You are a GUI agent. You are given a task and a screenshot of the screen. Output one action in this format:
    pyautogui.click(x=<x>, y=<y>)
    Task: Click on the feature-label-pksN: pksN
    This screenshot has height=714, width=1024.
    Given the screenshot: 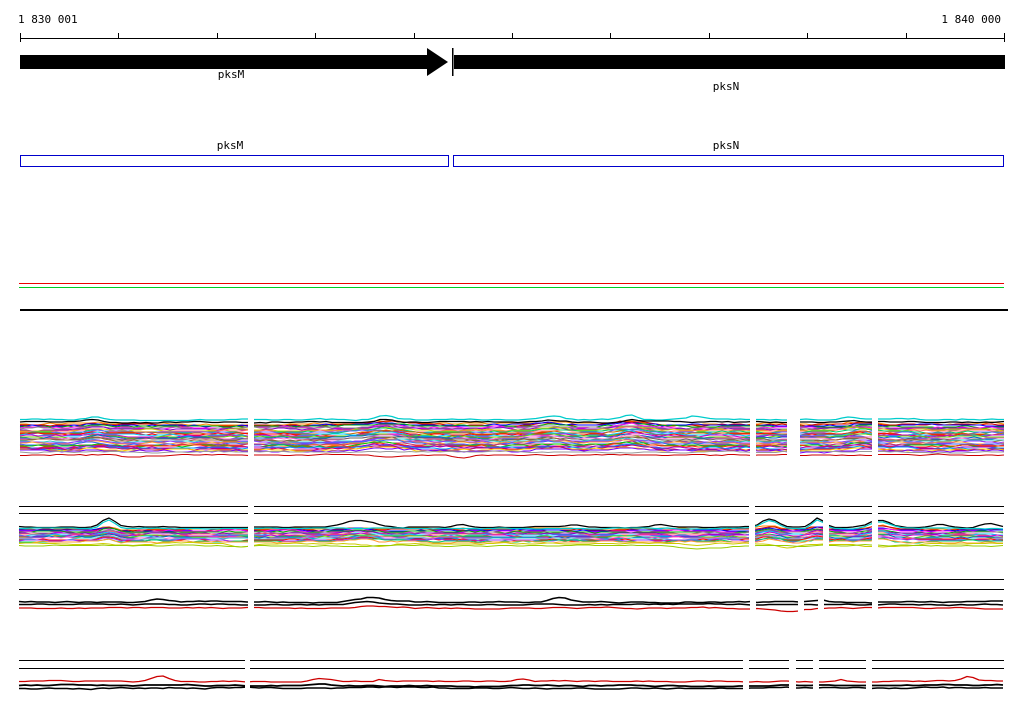 What is the action you would take?
    pyautogui.click(x=726, y=145)
    